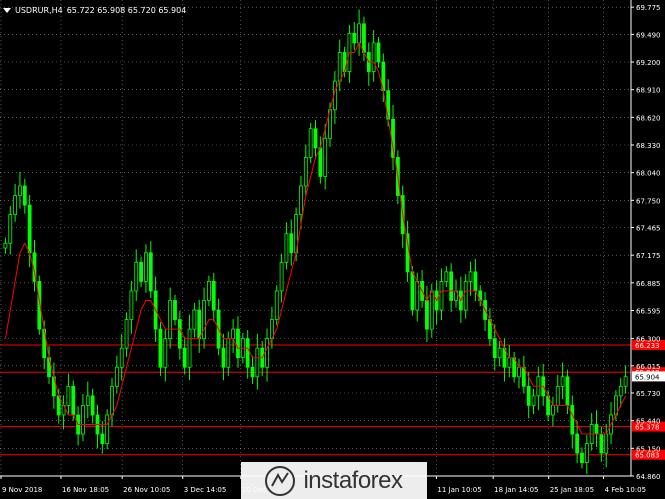  I want to click on price-tick-label: 67.175, so click(648, 256).